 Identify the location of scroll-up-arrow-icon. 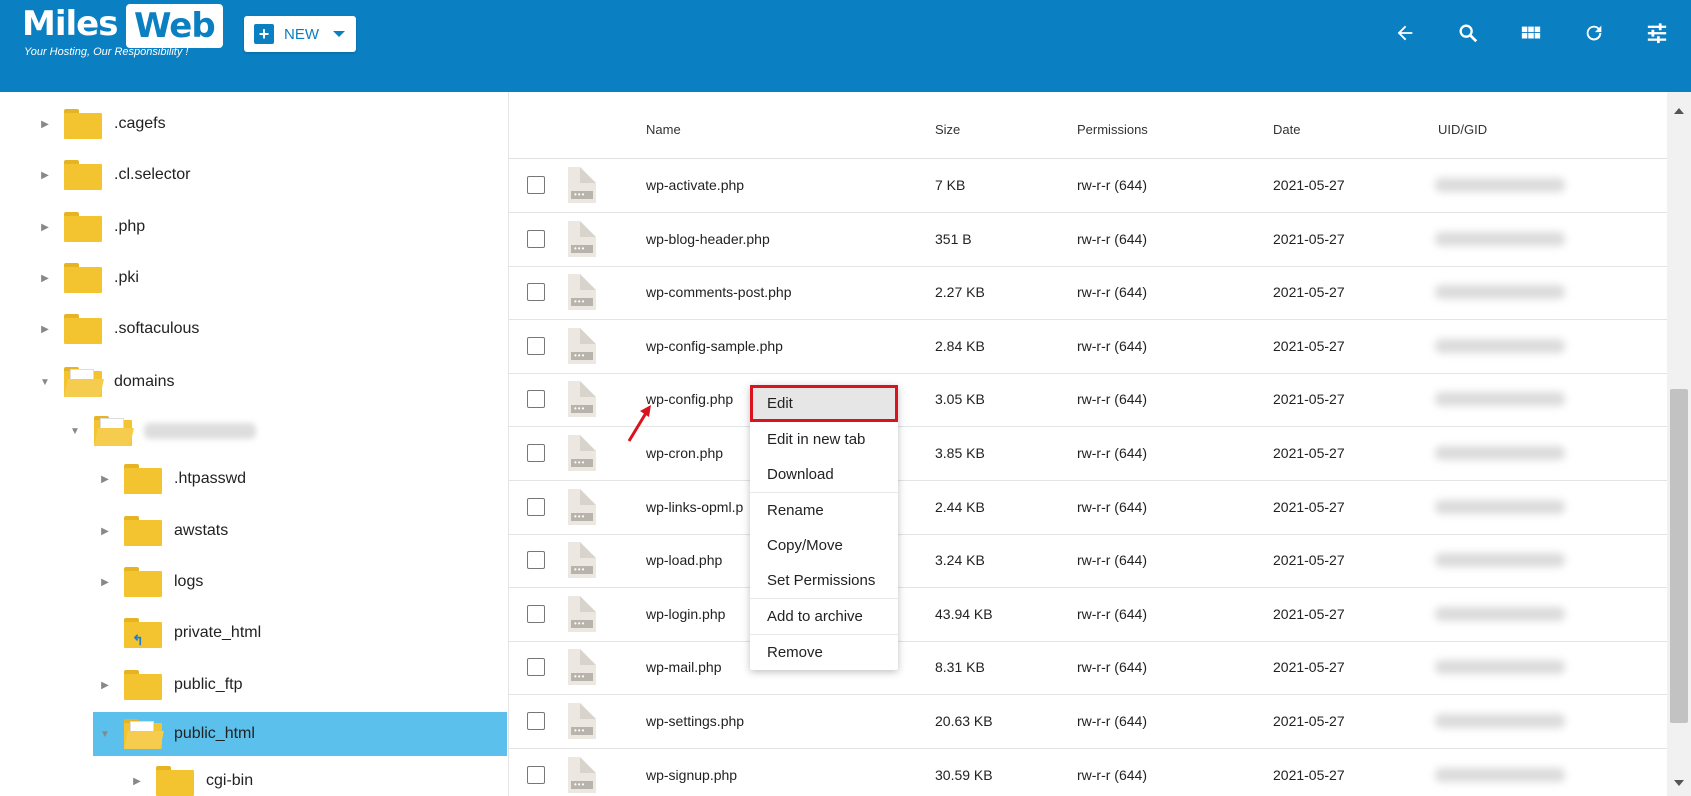
(1679, 111).